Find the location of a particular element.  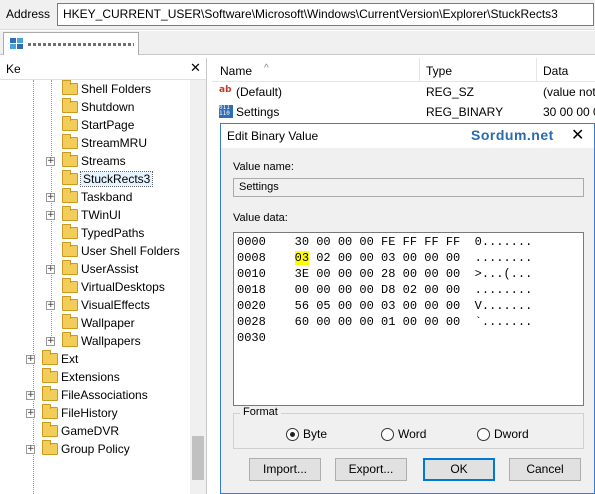

hex-offset: 0020 is located at coordinates (251, 306).